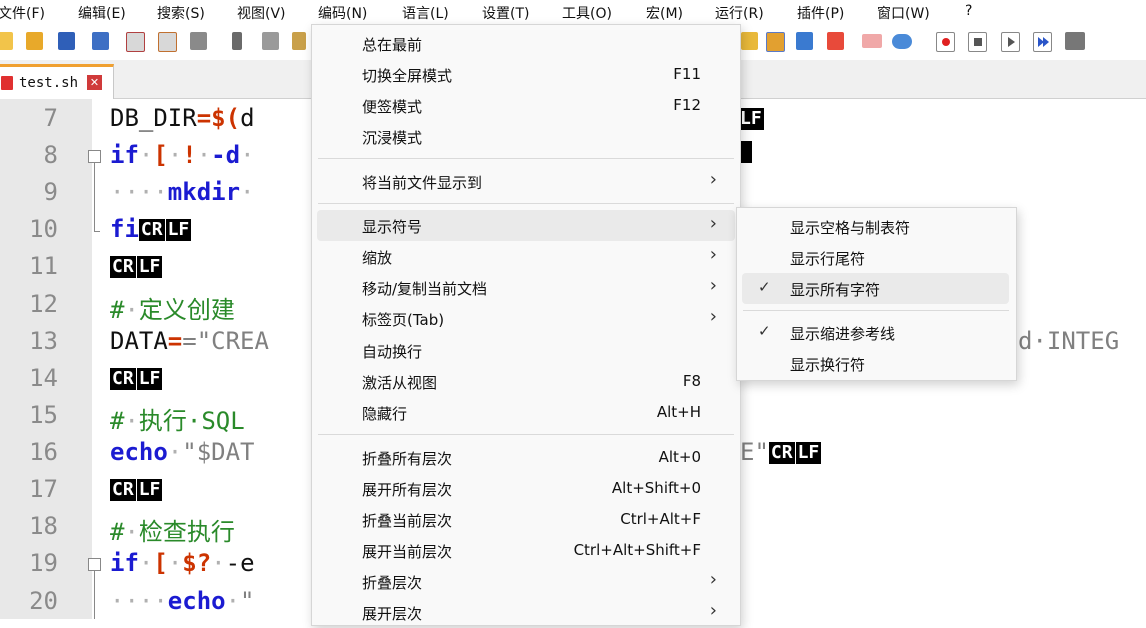 The width and height of the screenshot is (1146, 628). Describe the element at coordinates (237, 41) in the screenshot. I see `cut-icon` at that location.